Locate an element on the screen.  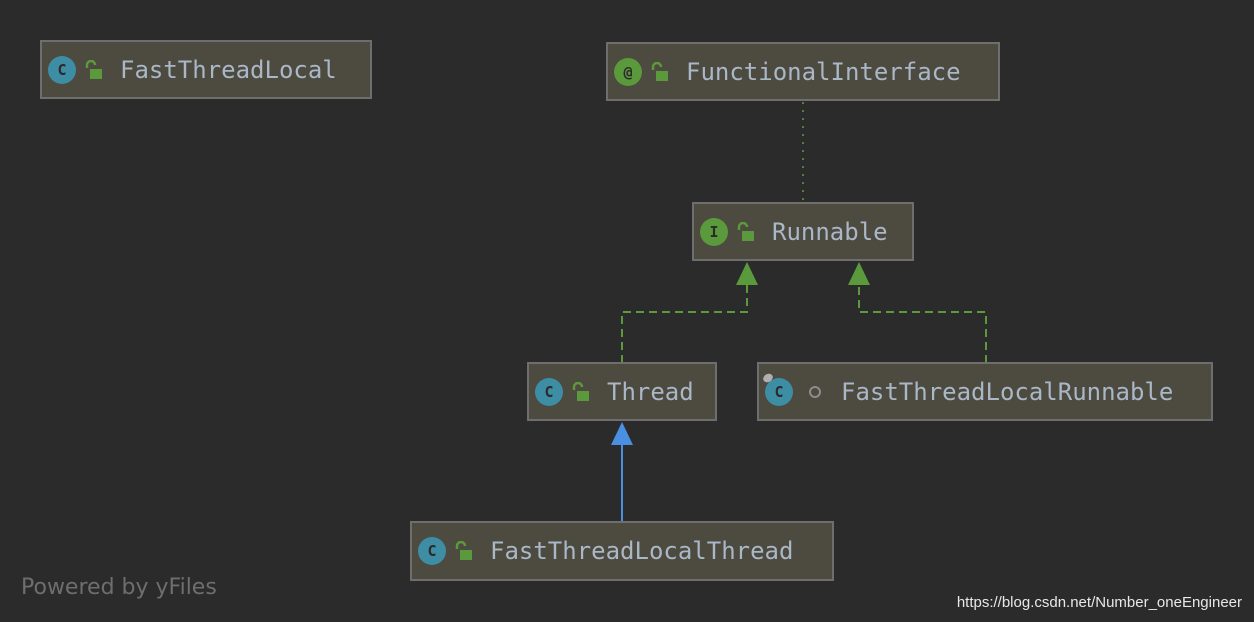
node-fast-thread-local-thread: C FastThreadLocalThread is located at coordinates (622, 551).